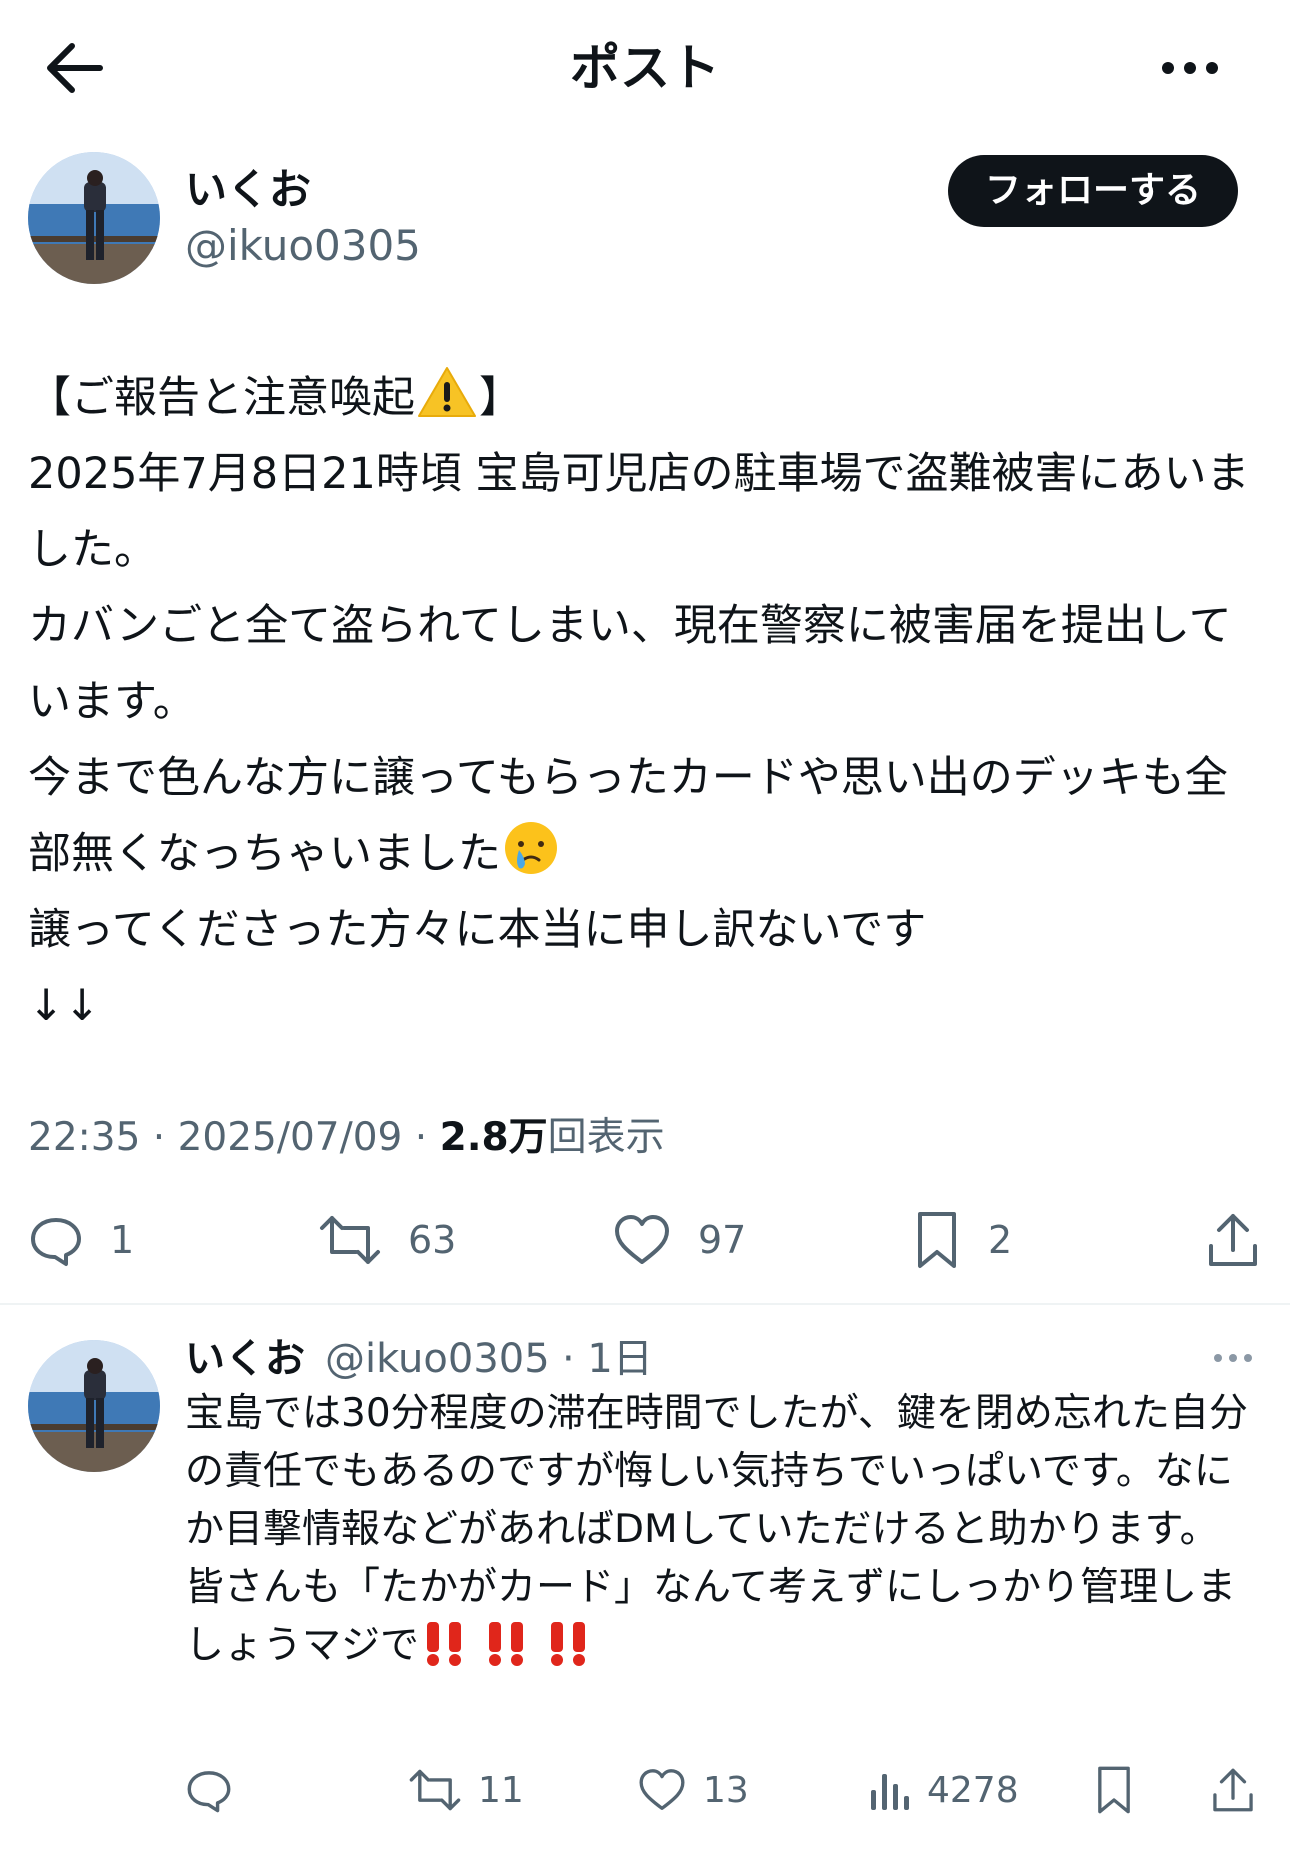  I want to click on reply-avatar, so click(94, 1406).